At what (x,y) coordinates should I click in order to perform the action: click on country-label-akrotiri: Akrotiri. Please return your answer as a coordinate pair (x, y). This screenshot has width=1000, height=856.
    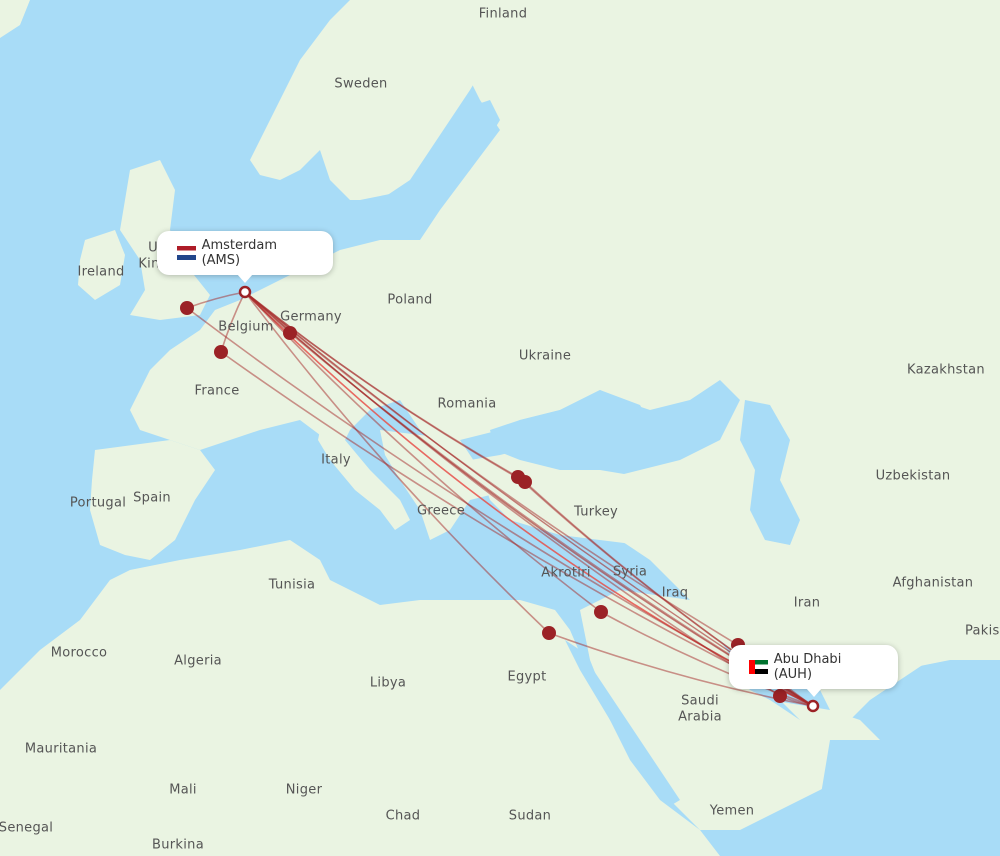
    Looking at the image, I should click on (566, 573).